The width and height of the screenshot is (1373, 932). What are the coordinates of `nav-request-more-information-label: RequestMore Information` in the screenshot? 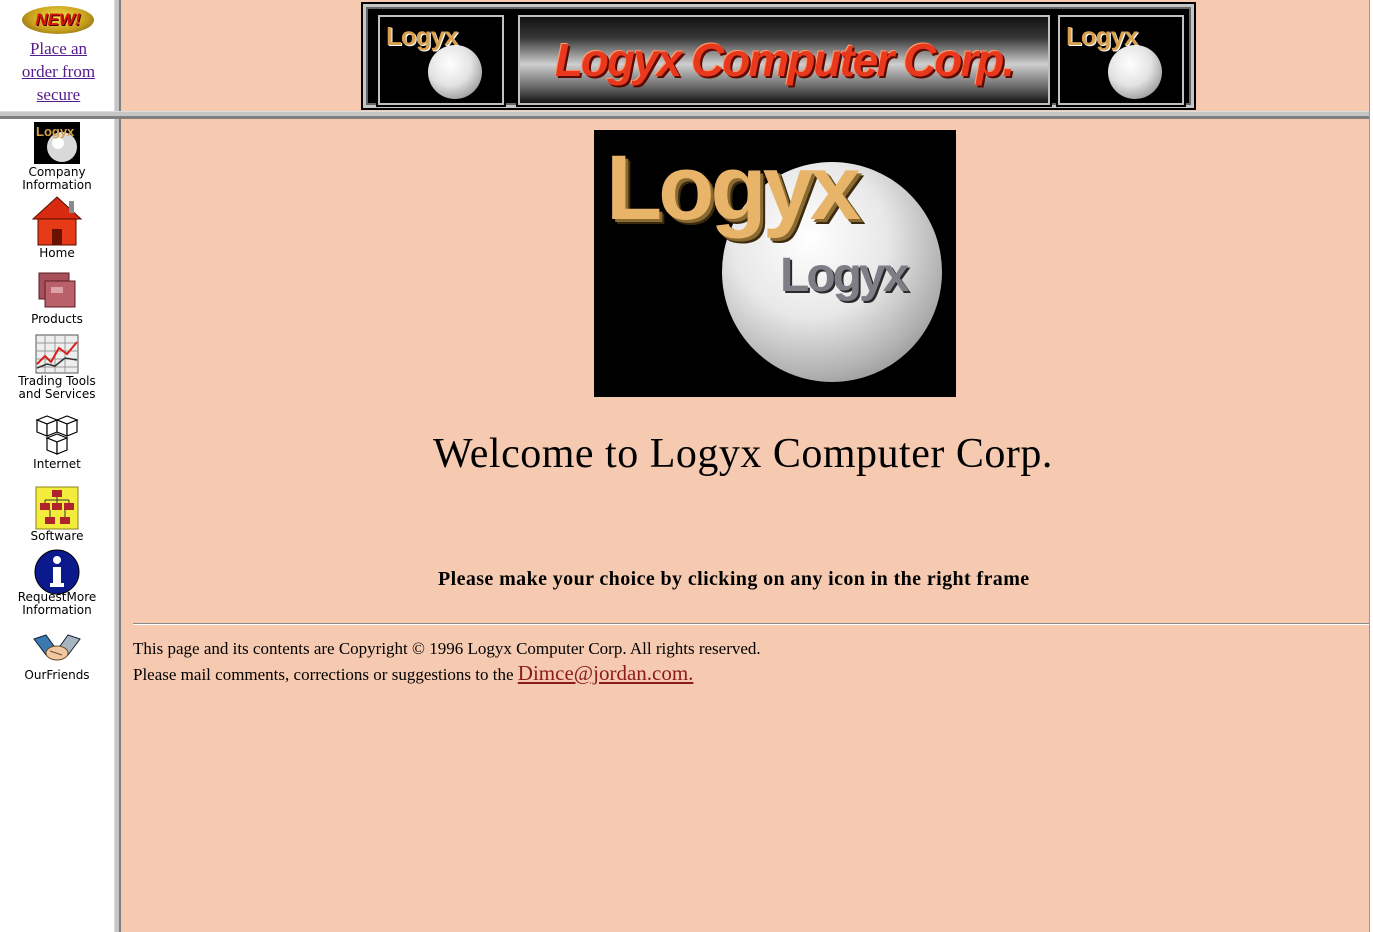 It's located at (57, 604).